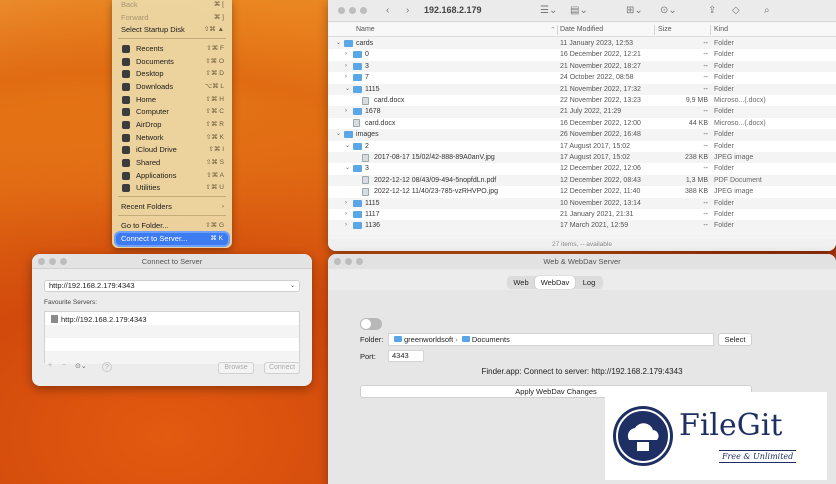  Describe the element at coordinates (591, 112) in the screenshot. I see `file-date: 21 July 2022, 21:29` at that location.